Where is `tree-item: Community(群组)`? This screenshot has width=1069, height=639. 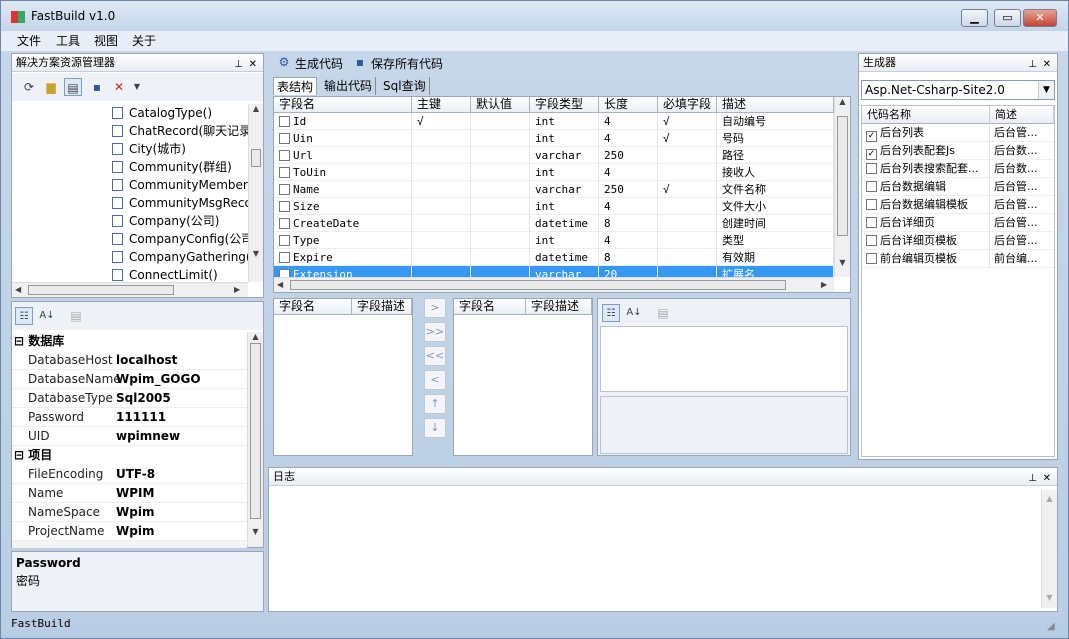
tree-item: Community(群组) is located at coordinates (130, 167).